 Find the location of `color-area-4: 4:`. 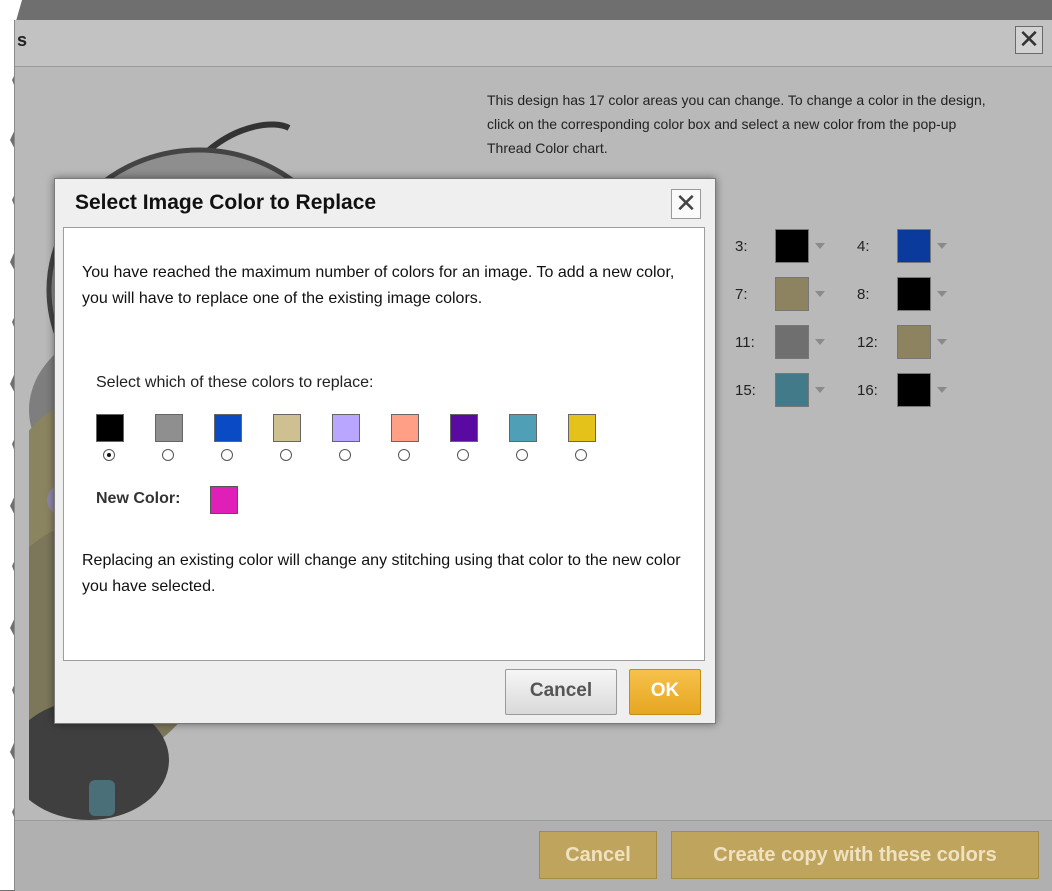

color-area-4: 4: is located at coordinates (918, 246).